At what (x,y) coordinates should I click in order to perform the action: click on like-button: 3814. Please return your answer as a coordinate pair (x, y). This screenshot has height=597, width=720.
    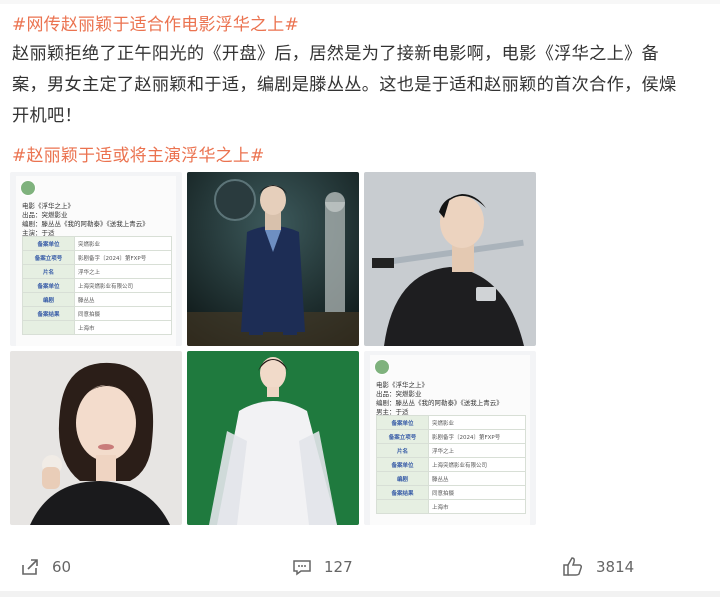
    Looking at the image, I should click on (598, 567).